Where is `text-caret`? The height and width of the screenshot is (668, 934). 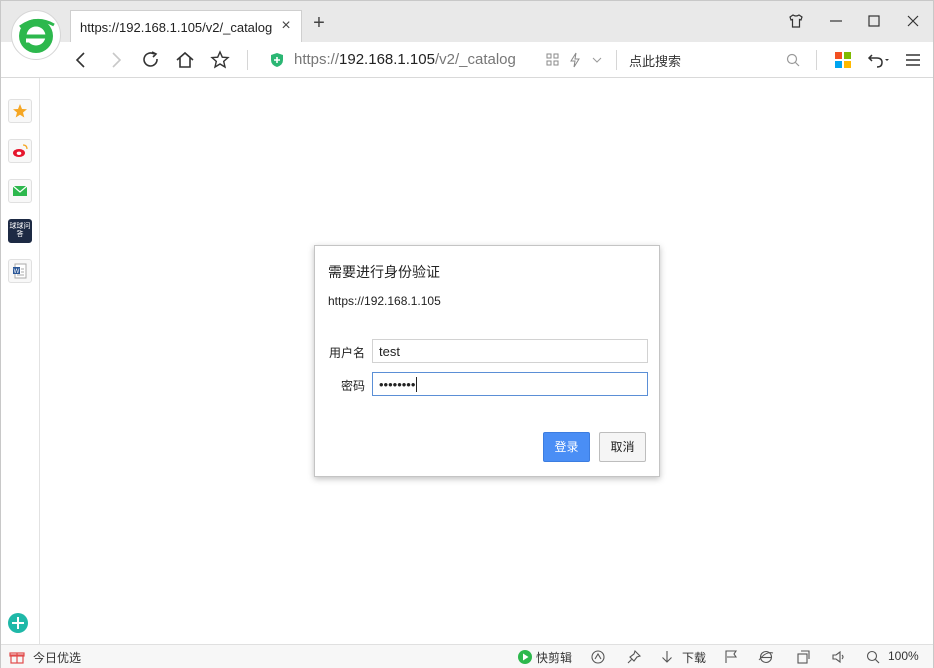 text-caret is located at coordinates (417, 384).